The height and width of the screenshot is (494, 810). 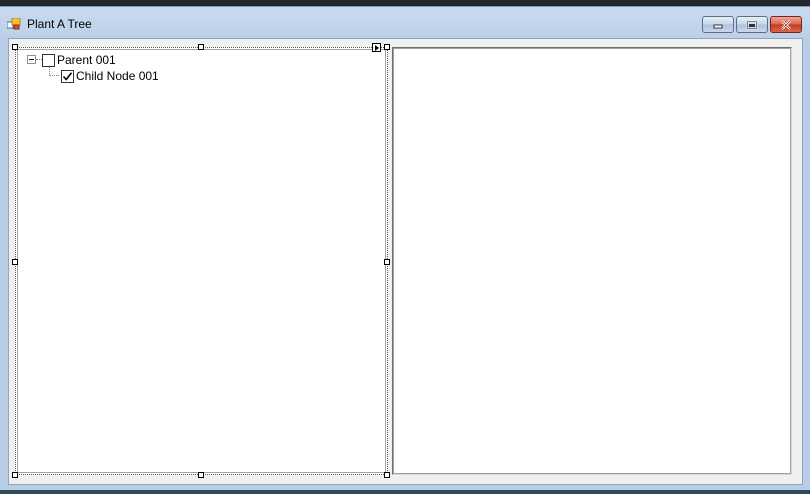 What do you see at coordinates (117, 76) in the screenshot?
I see `tree-node-label: Child Node 001` at bounding box center [117, 76].